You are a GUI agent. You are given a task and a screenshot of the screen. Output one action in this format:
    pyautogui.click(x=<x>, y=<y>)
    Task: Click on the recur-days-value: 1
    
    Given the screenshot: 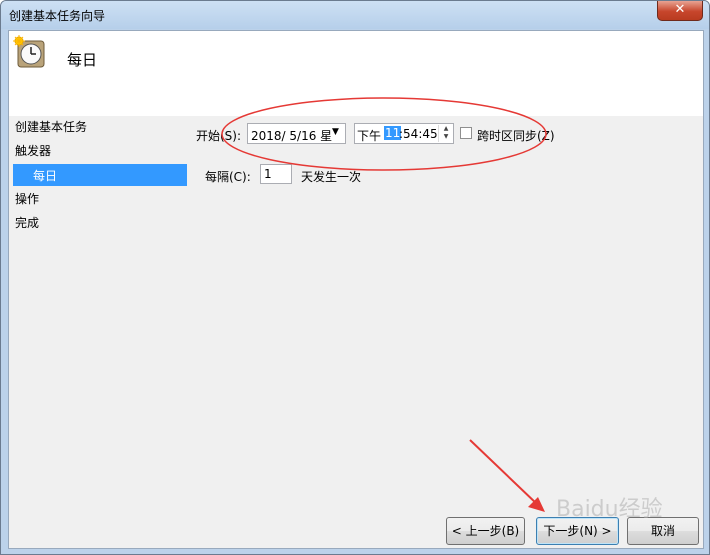 What is the action you would take?
    pyautogui.click(x=268, y=174)
    